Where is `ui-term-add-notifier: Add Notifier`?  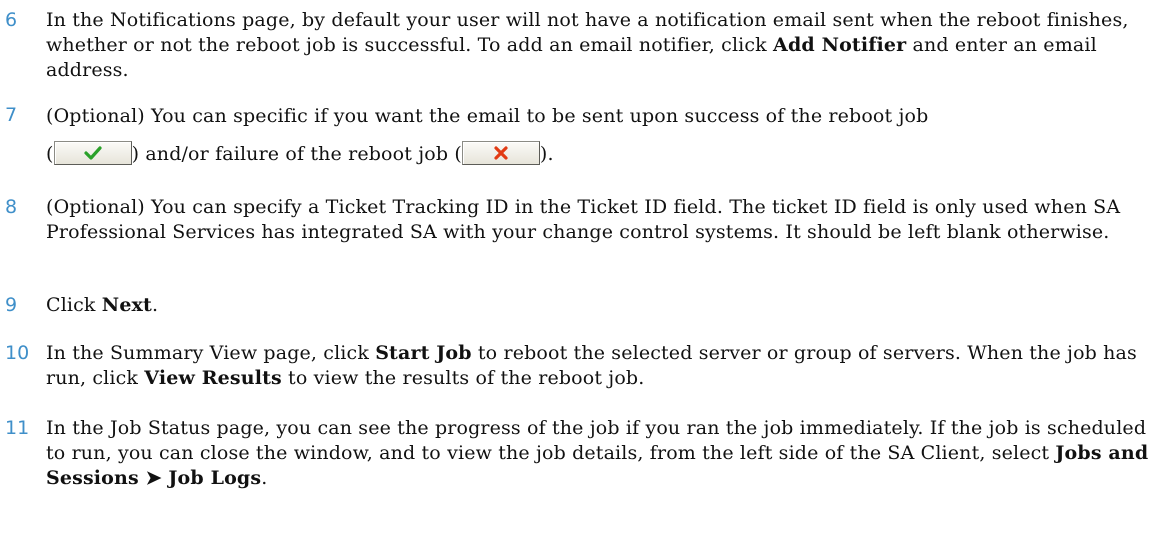
ui-term-add-notifier: Add Notifier is located at coordinates (840, 45).